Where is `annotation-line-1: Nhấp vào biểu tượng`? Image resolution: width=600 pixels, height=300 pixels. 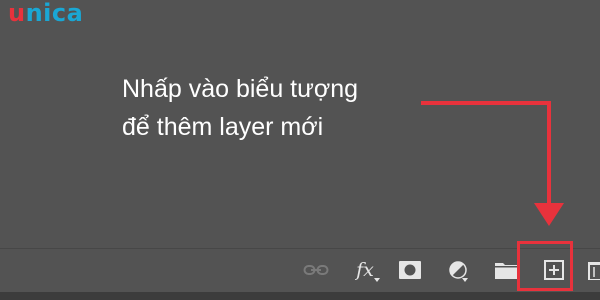 annotation-line-1: Nhấp vào biểu tượng is located at coordinates (240, 89).